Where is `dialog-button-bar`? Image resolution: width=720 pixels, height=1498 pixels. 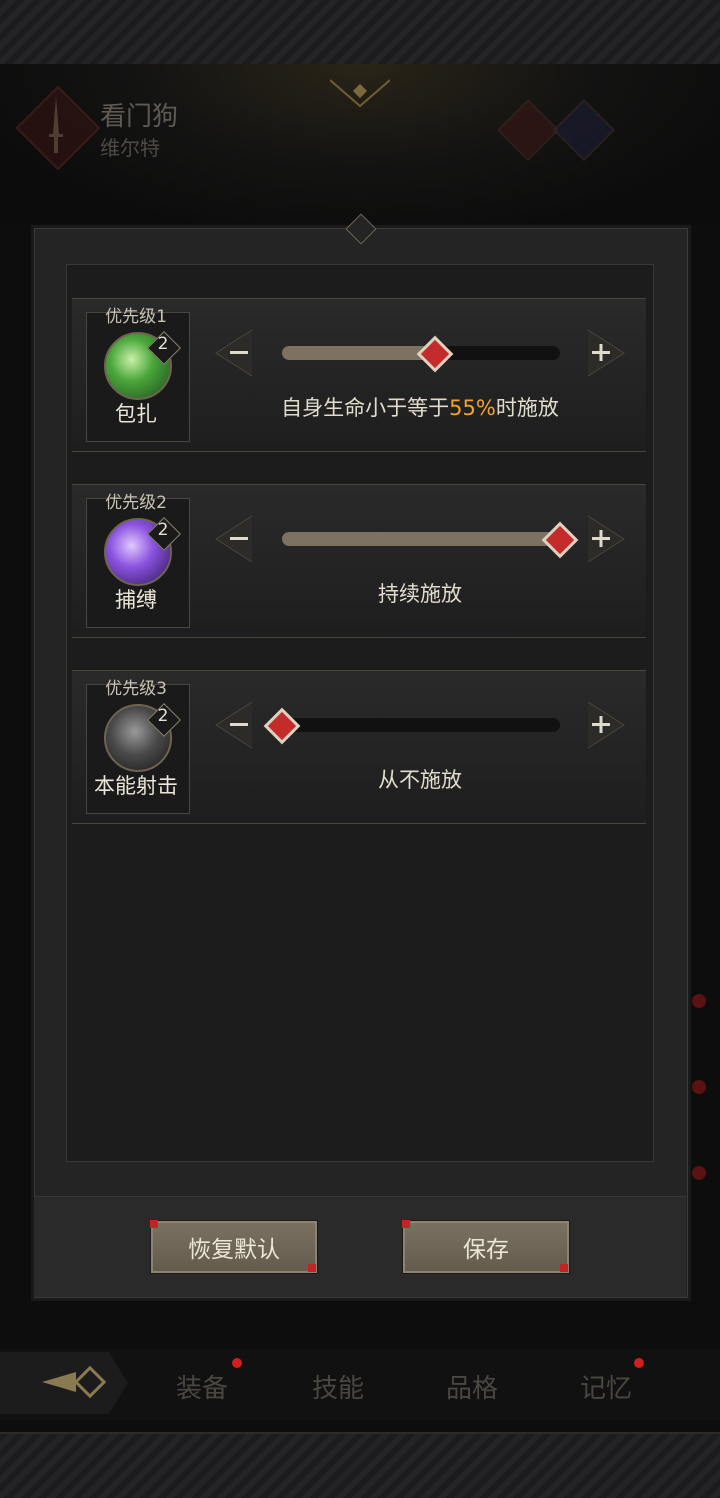 dialog-button-bar is located at coordinates (360, 1246).